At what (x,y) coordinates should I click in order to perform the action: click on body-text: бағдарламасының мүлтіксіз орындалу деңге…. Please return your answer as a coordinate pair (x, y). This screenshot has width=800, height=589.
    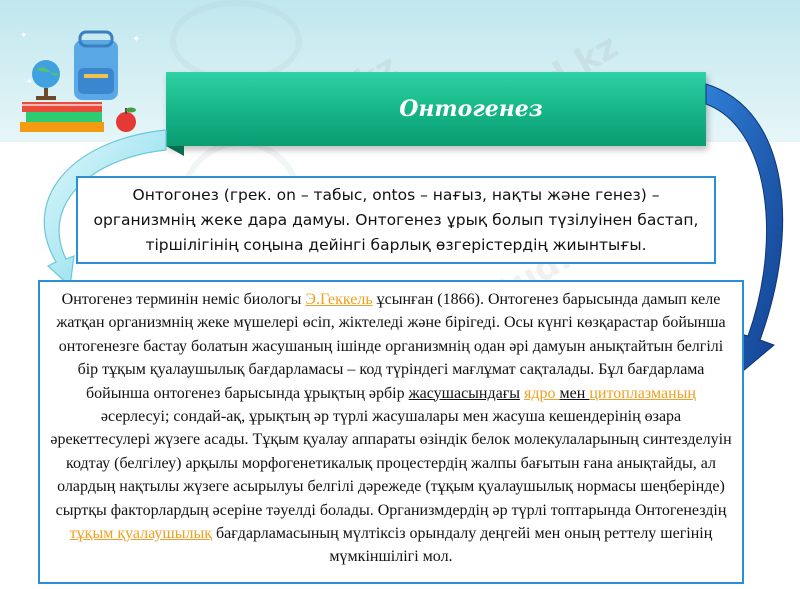
    Looking at the image, I should click on (462, 545).